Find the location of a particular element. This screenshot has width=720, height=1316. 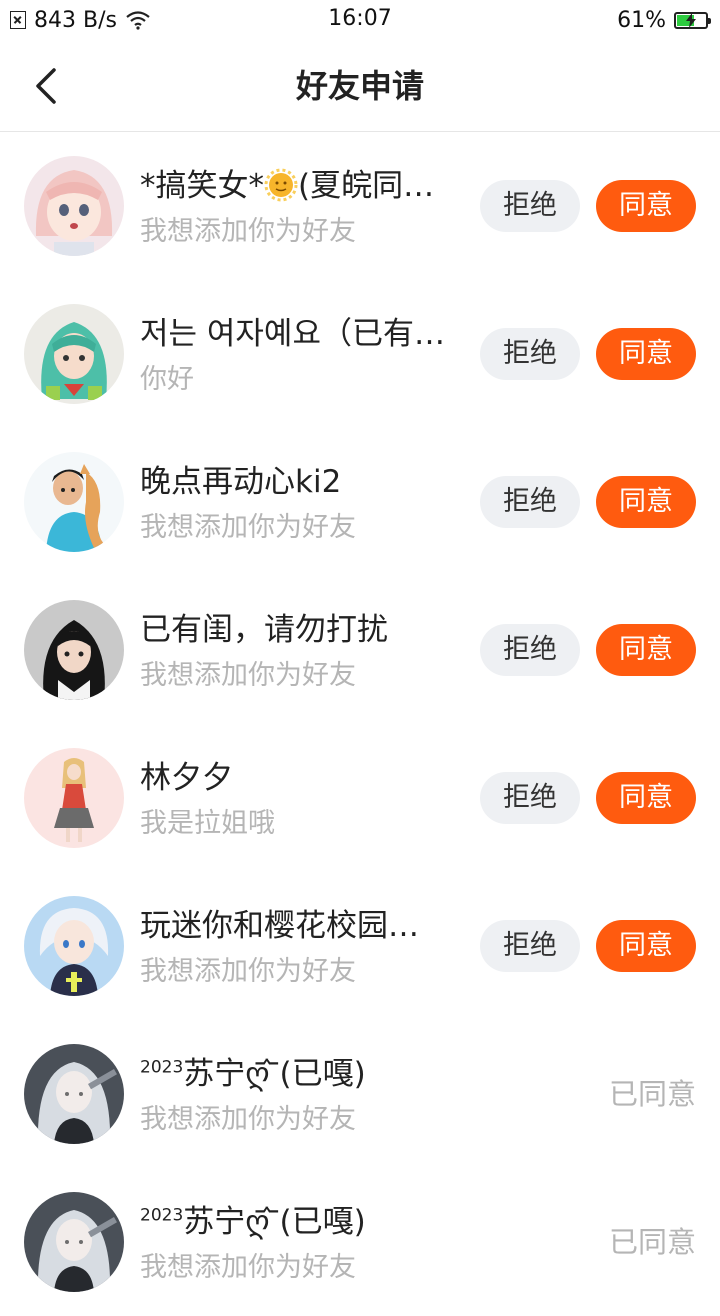

friend-request-item: *搞笑女* (夏皖同… 我想添加你为好友 拒绝 同意 is located at coordinates (360, 206).